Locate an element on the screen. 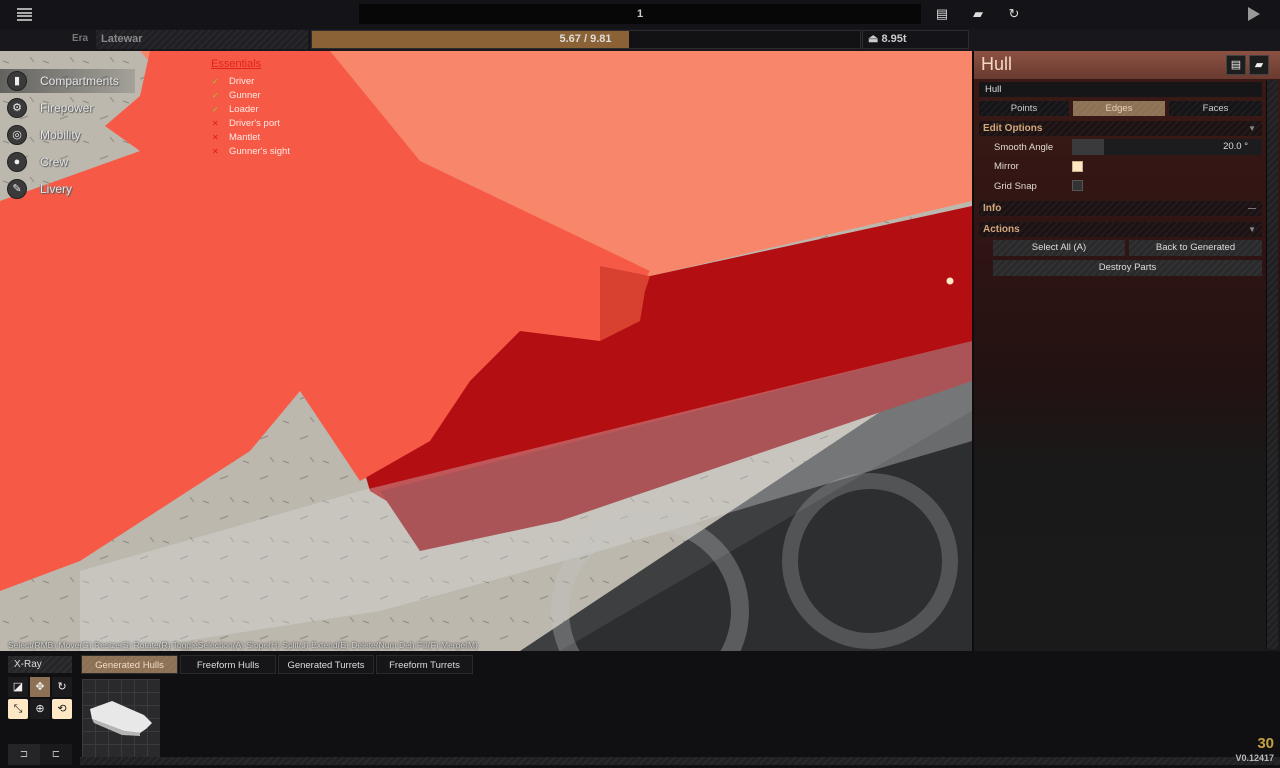 The width and height of the screenshot is (1280, 768). back-to-generated-button: Back to Generated is located at coordinates (1195, 248).